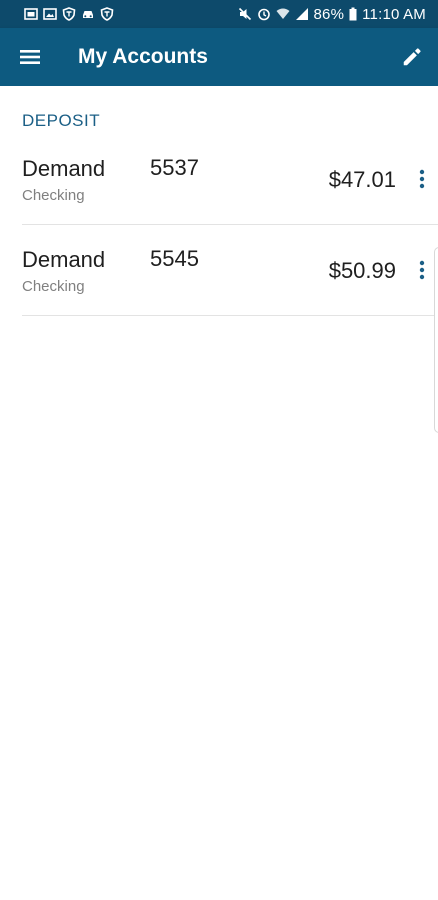  I want to click on account-row: Demand Checking 5545 $50.99, so click(219, 270).